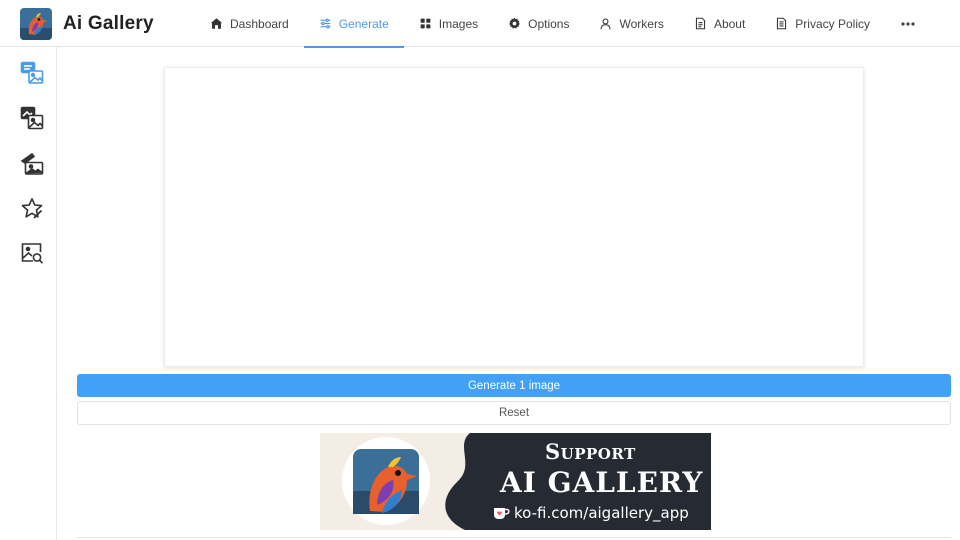 The height and width of the screenshot is (540, 960). Describe the element at coordinates (782, 23) in the screenshot. I see `policy-icon` at that location.